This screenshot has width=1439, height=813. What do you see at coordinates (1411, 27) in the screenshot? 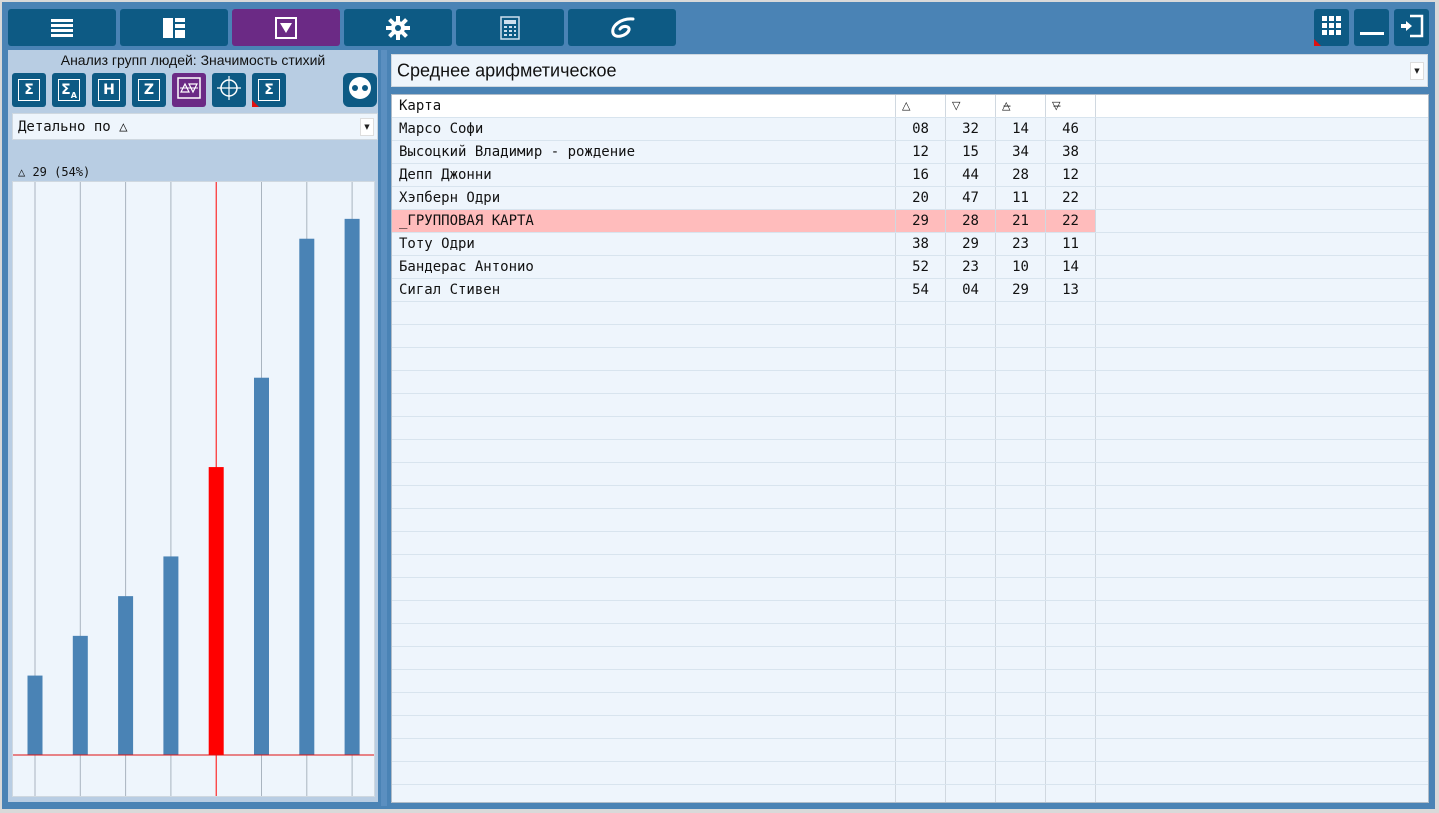
I see `exit-button` at bounding box center [1411, 27].